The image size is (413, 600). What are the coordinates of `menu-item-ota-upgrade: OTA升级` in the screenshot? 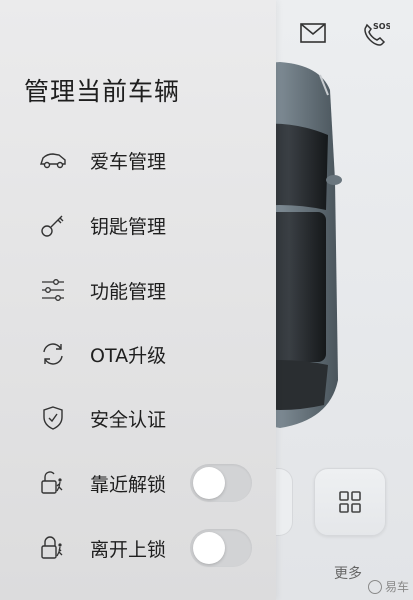 It's located at (138, 354).